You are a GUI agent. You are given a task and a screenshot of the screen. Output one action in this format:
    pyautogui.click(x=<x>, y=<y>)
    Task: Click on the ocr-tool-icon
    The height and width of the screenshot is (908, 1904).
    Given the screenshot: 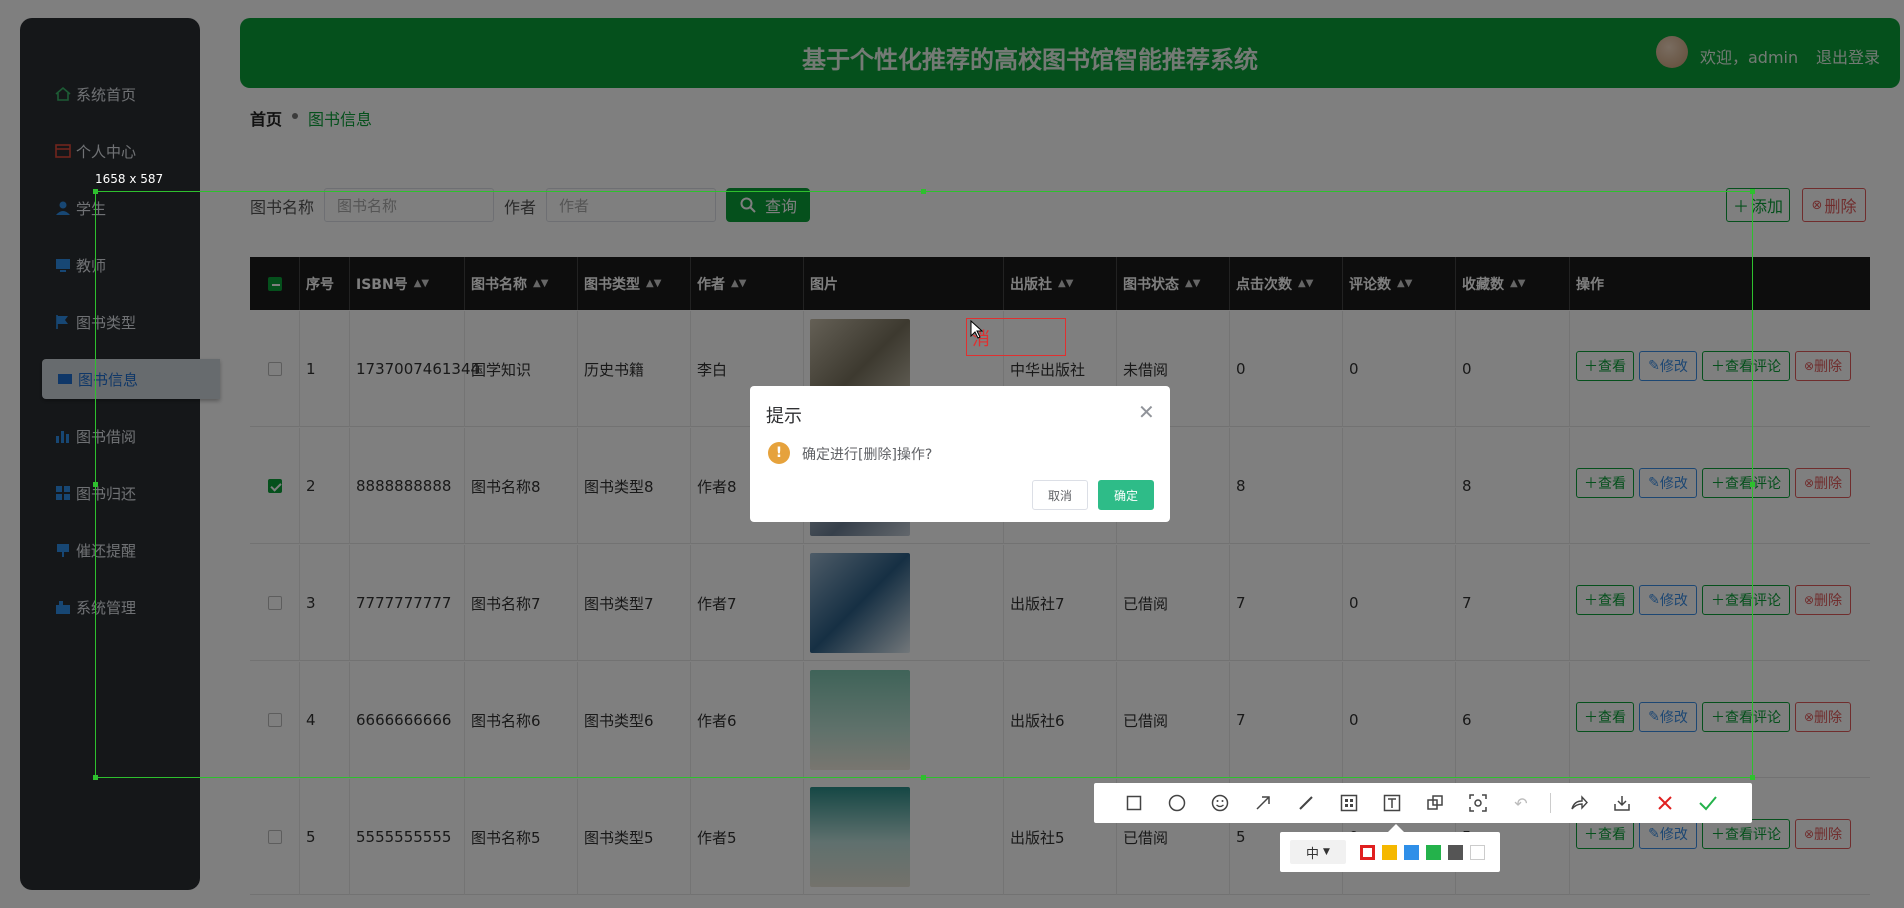 What is the action you would take?
    pyautogui.click(x=1478, y=803)
    